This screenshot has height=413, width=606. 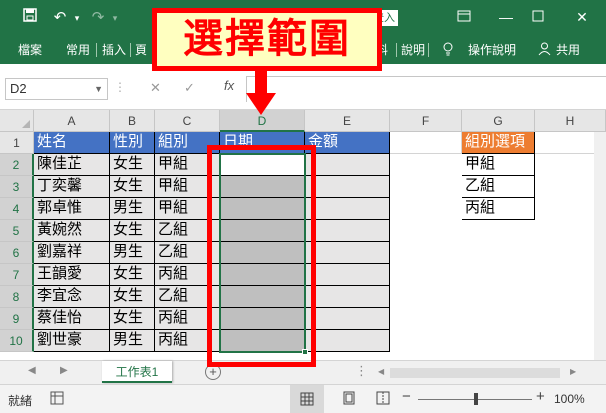 I want to click on column-header-b: B, so click(x=132, y=121).